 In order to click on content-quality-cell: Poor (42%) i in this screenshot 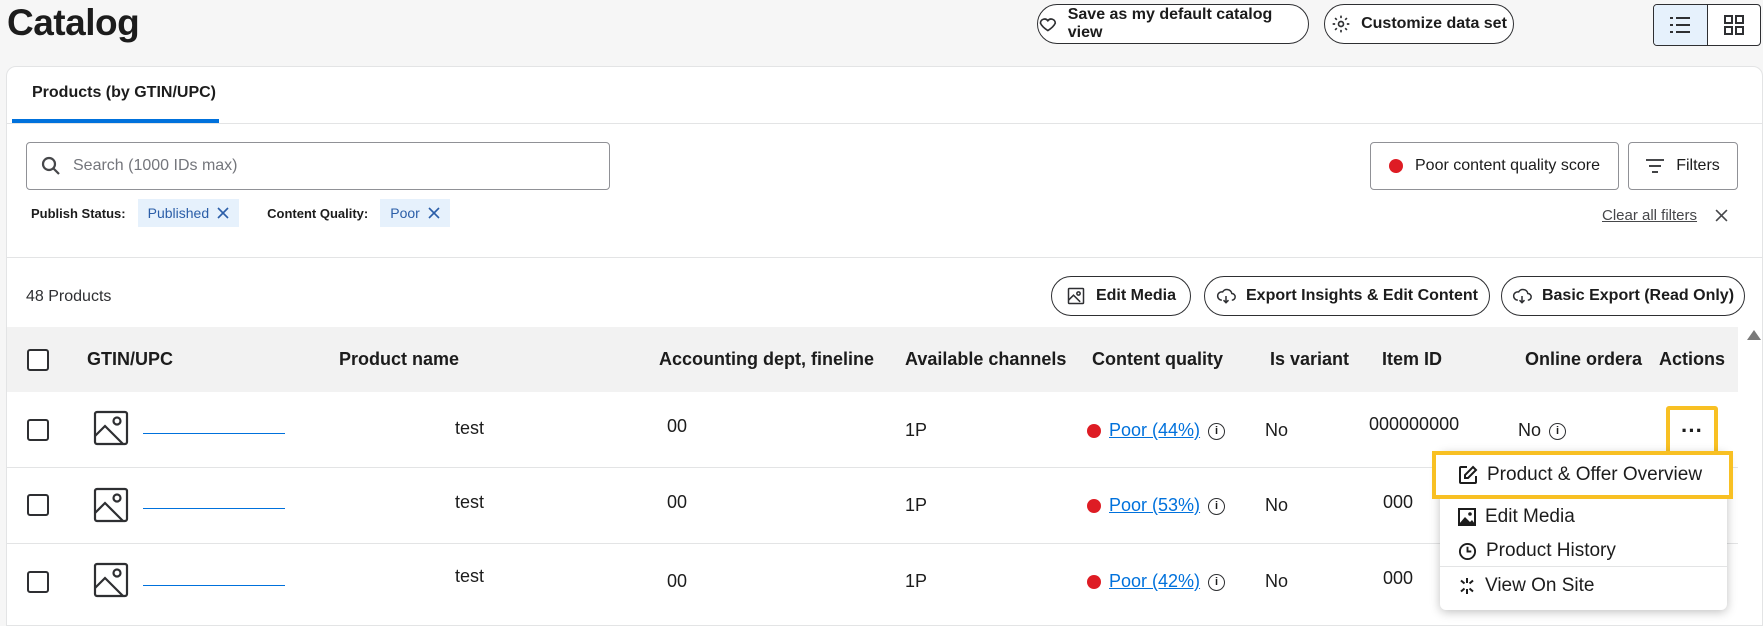, I will do `click(1156, 581)`.